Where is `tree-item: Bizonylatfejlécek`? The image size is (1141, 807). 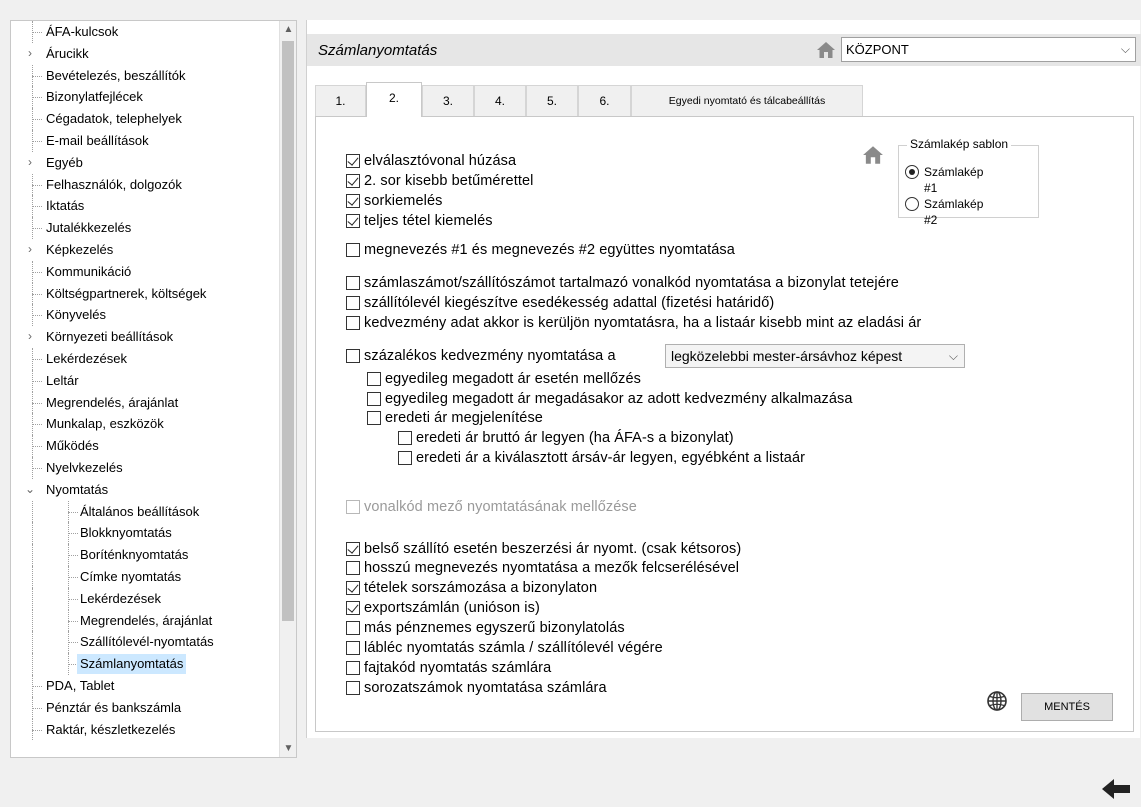
tree-item: Bizonylatfejlécek is located at coordinates (145, 97).